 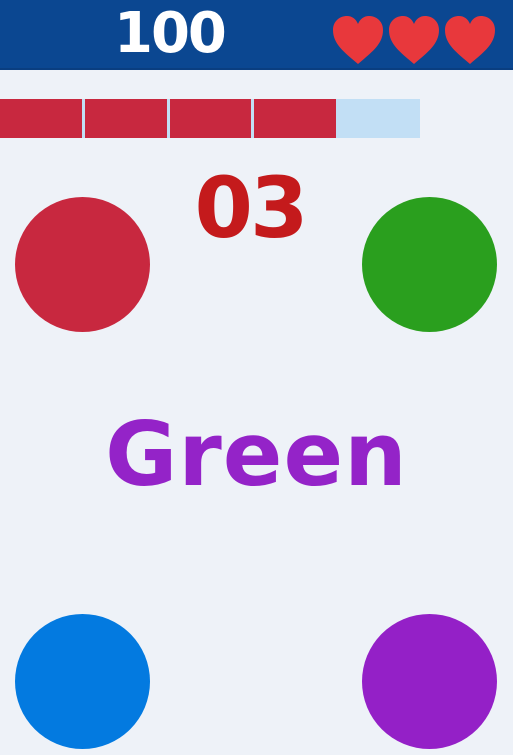 What do you see at coordinates (251, 208) in the screenshot?
I see `countdown-number: 03` at bounding box center [251, 208].